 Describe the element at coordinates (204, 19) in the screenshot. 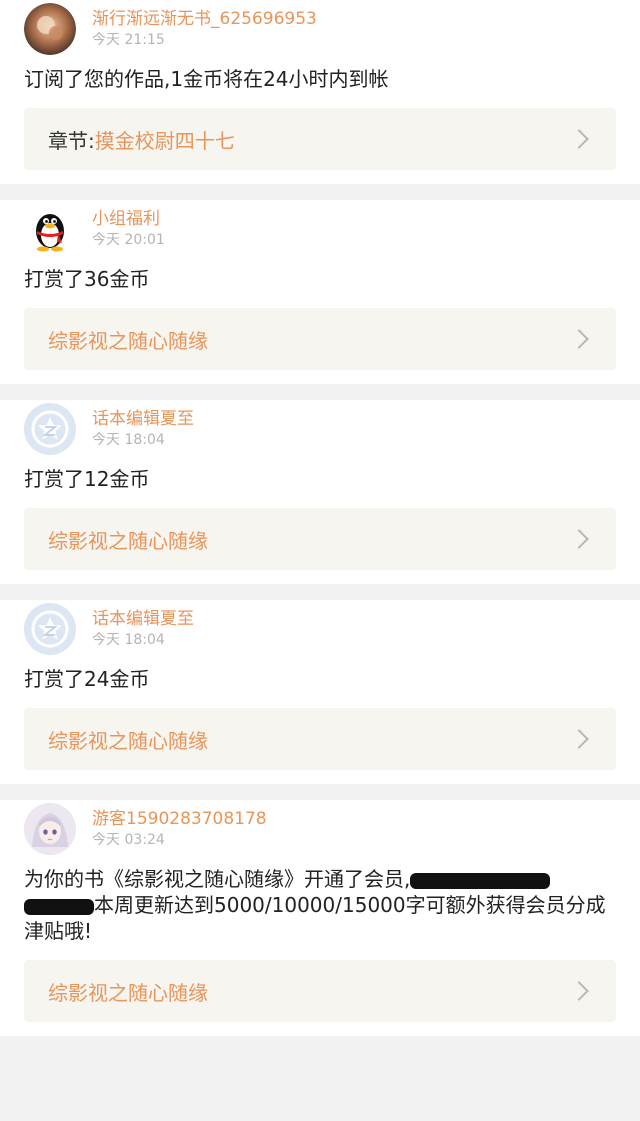

I see `user-name: 渐行渐远渐无书_625696953` at that location.